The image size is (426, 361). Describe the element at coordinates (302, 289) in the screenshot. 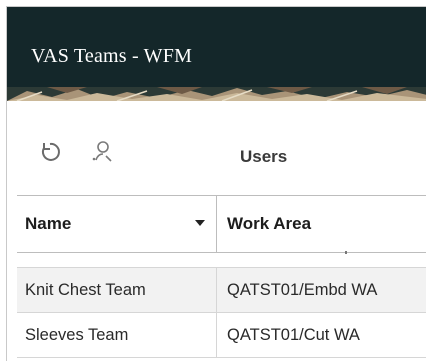

I see `cell-work-area: QATST01/Embd WA` at that location.